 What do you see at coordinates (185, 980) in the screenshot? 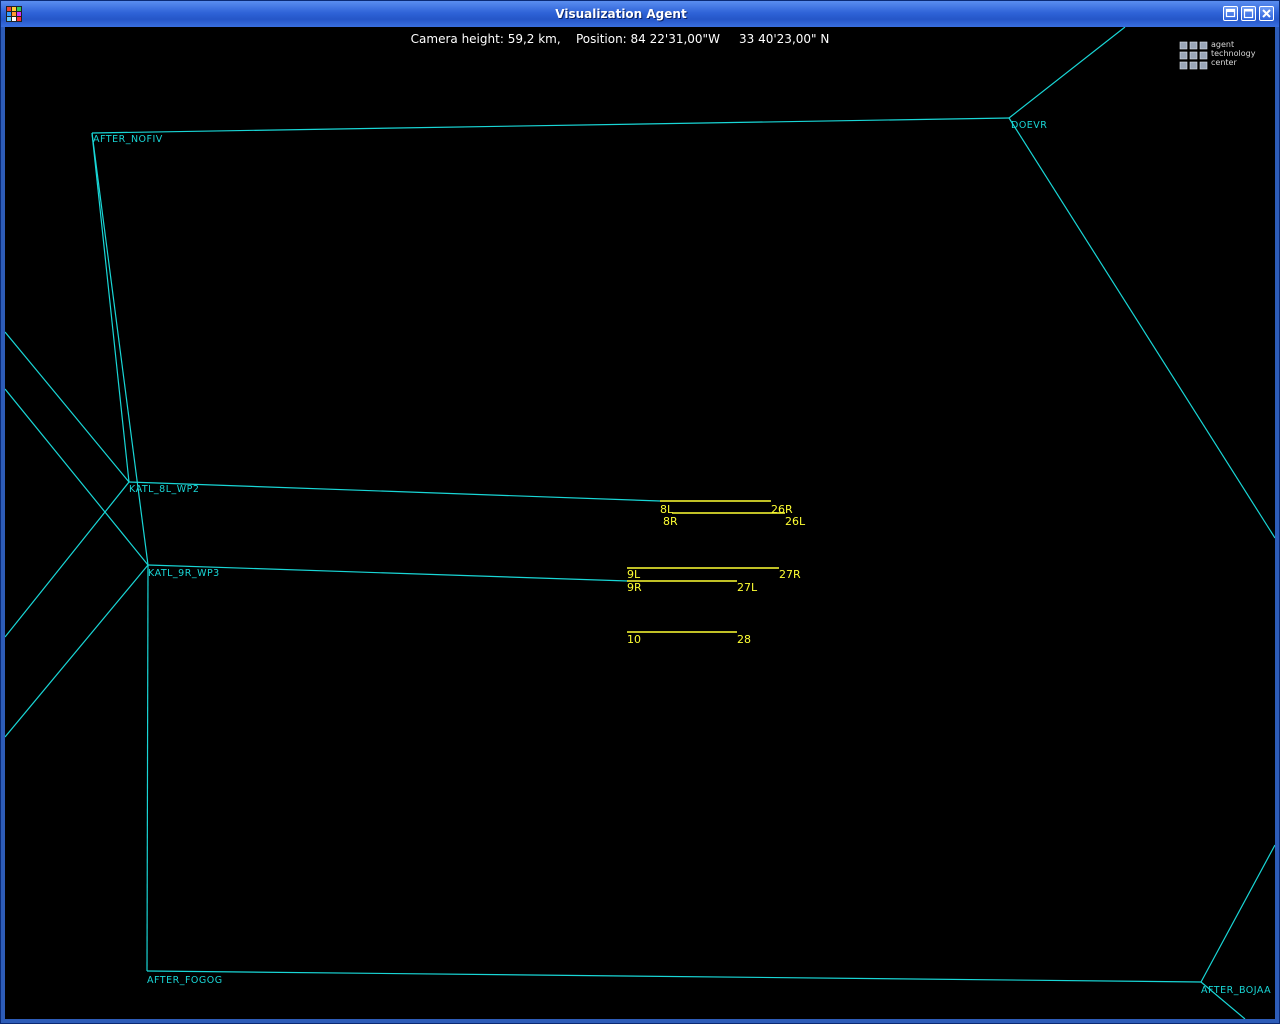
I see `waypoint-label-after-fogog: AFTER_FOGOG` at bounding box center [185, 980].